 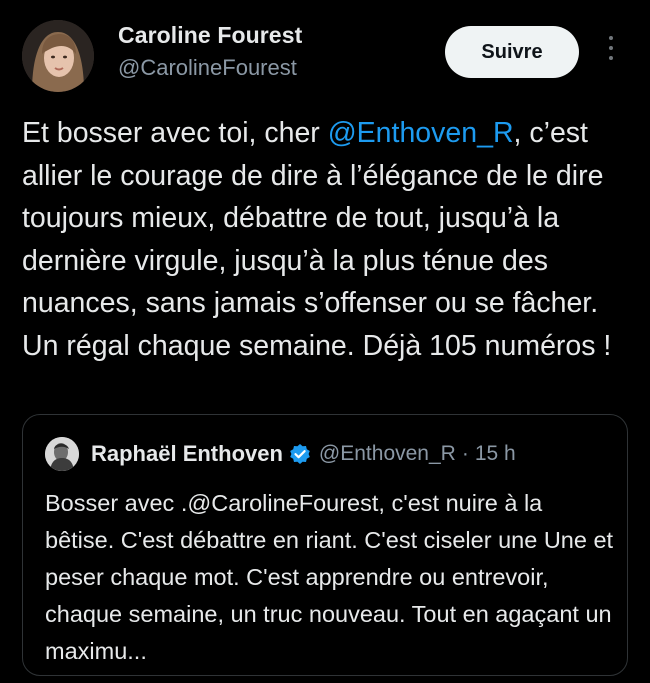 I want to click on vertical-ellipsis-icon, so click(x=611, y=51).